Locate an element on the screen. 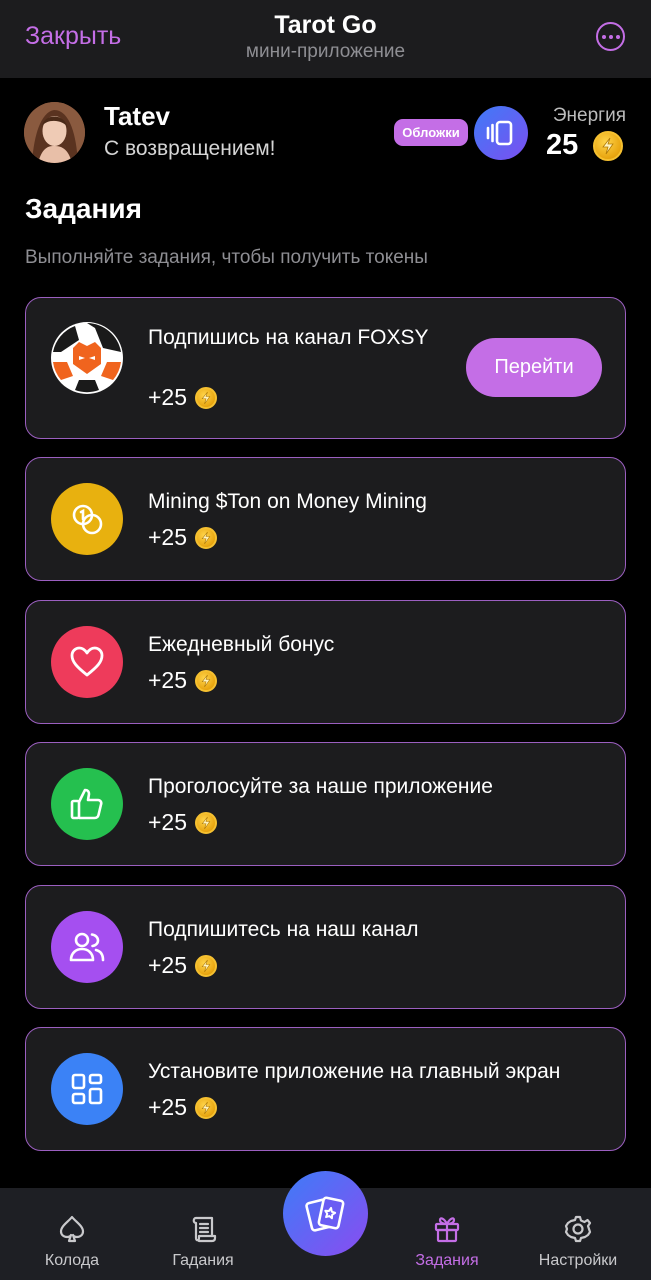  app-title: Tarot Go is located at coordinates (325, 25).